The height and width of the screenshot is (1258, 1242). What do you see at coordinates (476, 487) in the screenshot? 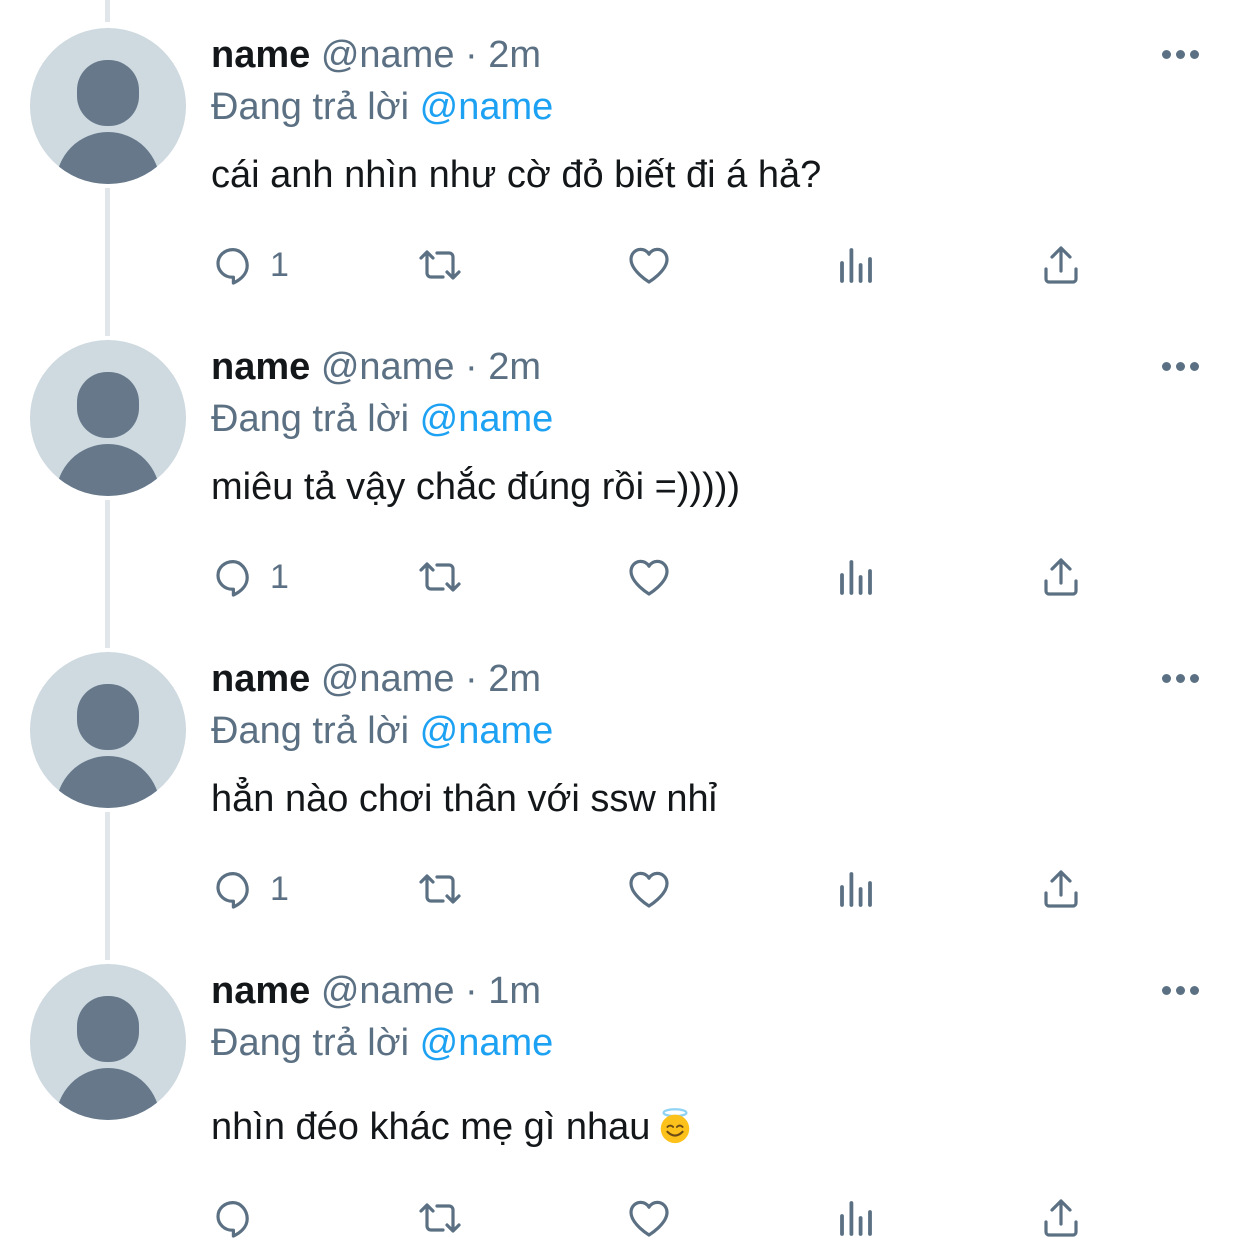
I see `tweet-text: miêu tả vậy chắc đúng rồi =)))))` at bounding box center [476, 487].